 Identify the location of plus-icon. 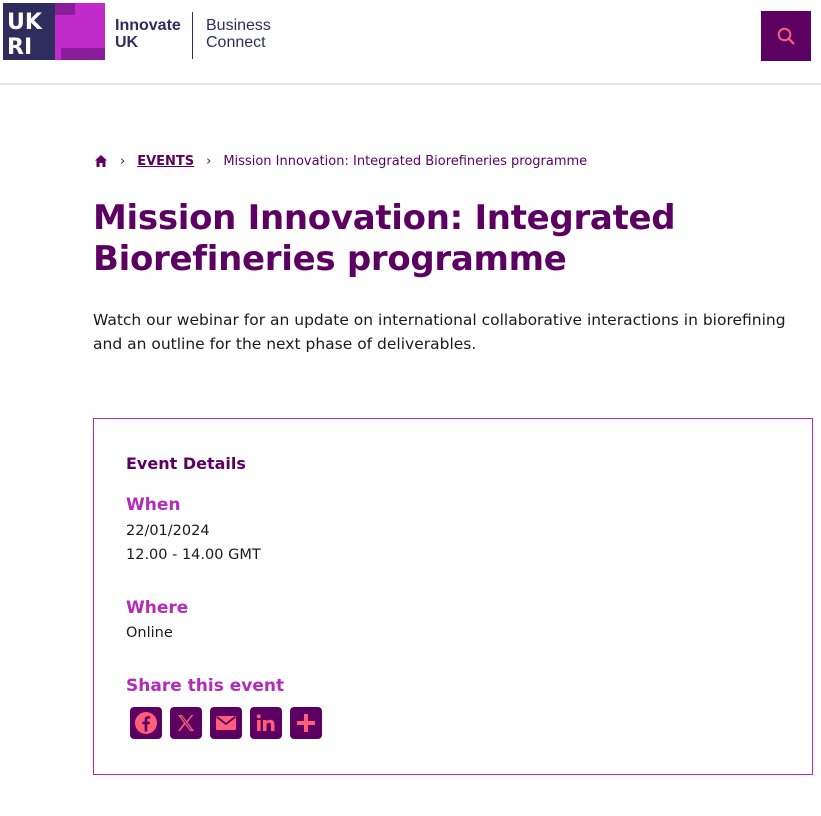
(306, 723).